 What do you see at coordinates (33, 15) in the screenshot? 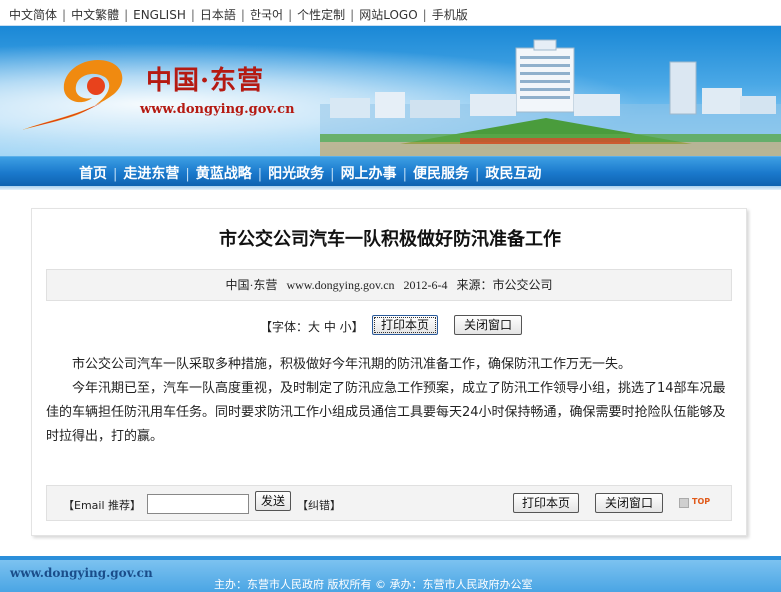
I see `lang-link-simplified: 中文简体` at bounding box center [33, 15].